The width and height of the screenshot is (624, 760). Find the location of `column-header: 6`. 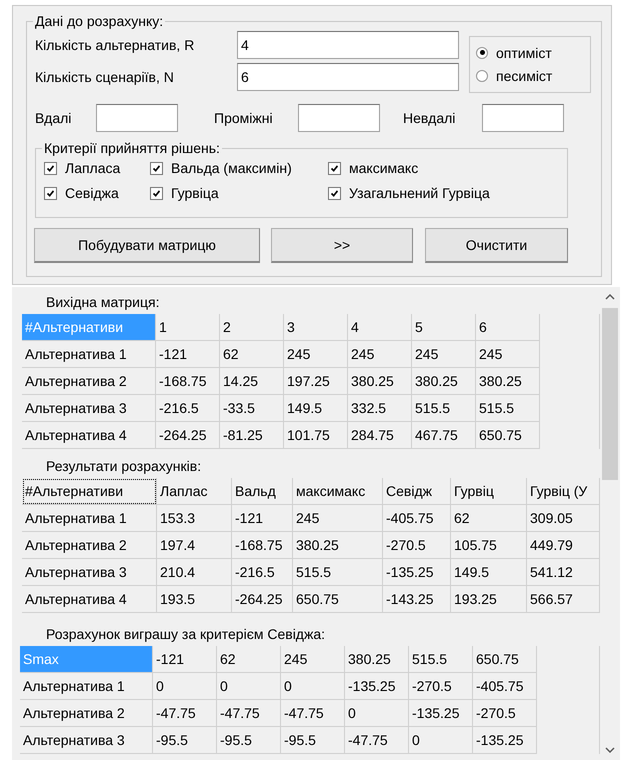

column-header: 6 is located at coordinates (508, 327).